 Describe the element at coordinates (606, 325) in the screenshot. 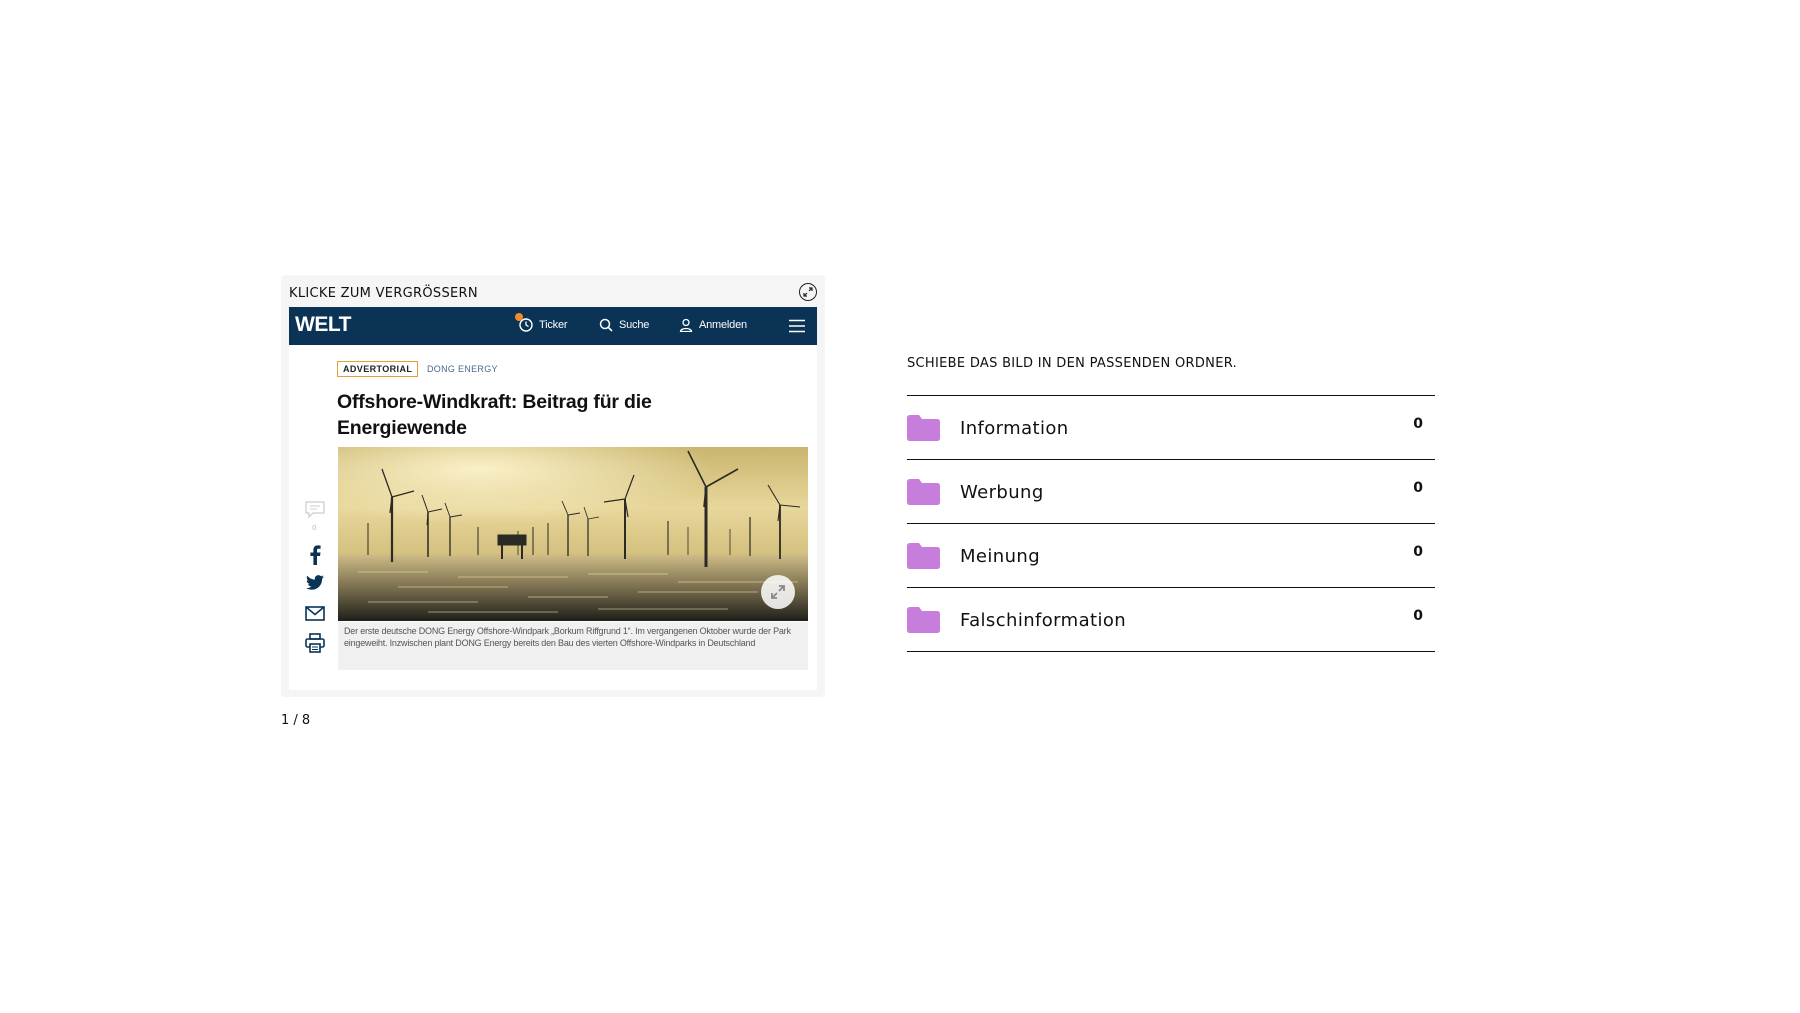

I see `search-icon` at that location.